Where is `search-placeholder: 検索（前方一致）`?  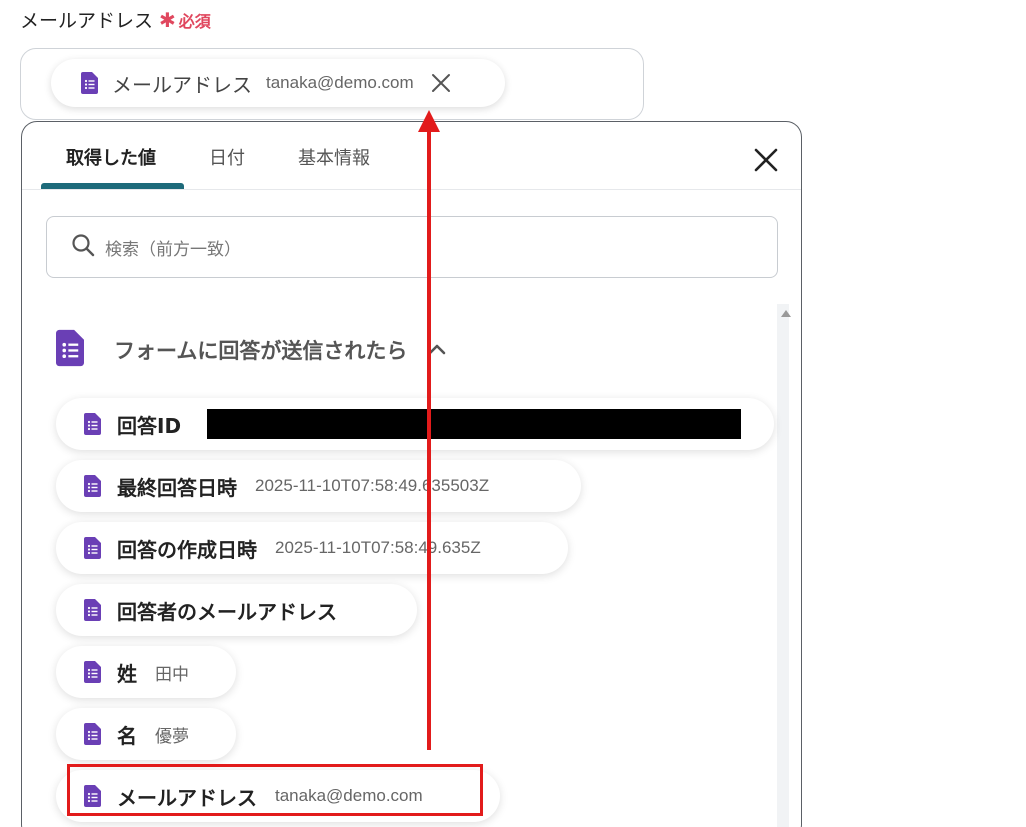
search-placeholder: 検索（前方一致） is located at coordinates (173, 249).